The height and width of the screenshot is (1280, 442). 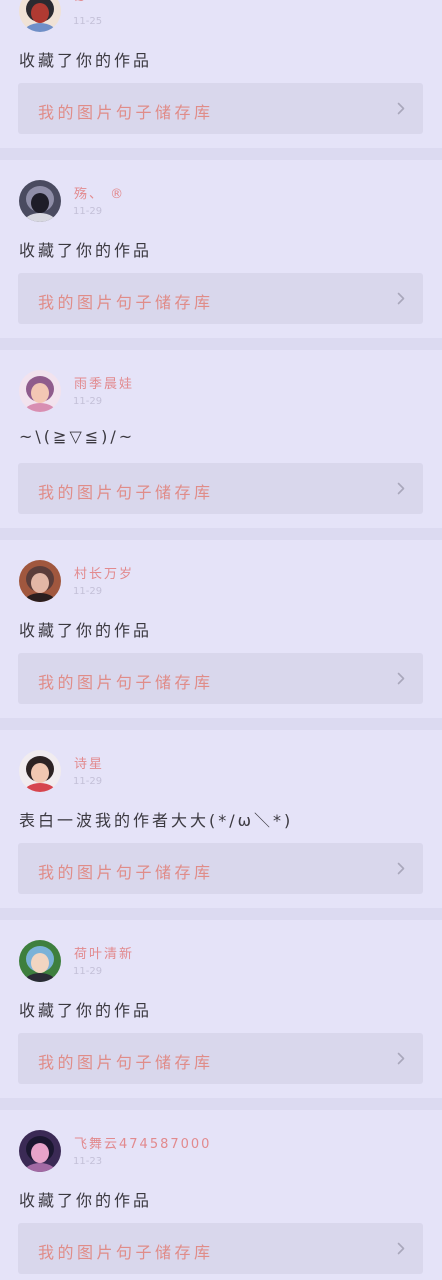 What do you see at coordinates (89, 762) in the screenshot?
I see `username: 诗星` at bounding box center [89, 762].